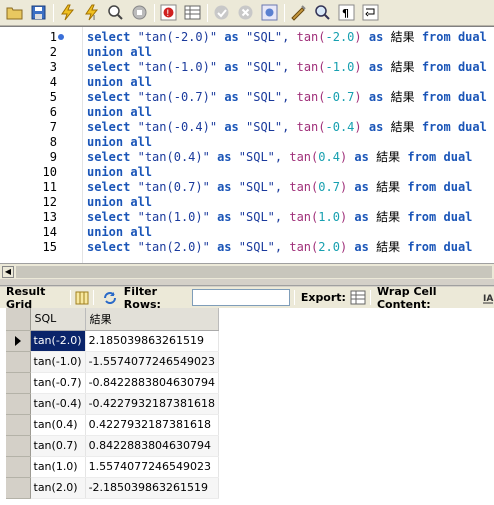  I want to click on table-row: tan(-1.0) -1.5574077246549023, so click(113, 362).